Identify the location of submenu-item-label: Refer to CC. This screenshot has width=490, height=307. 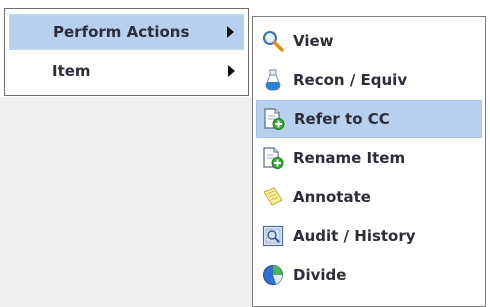
(342, 119).